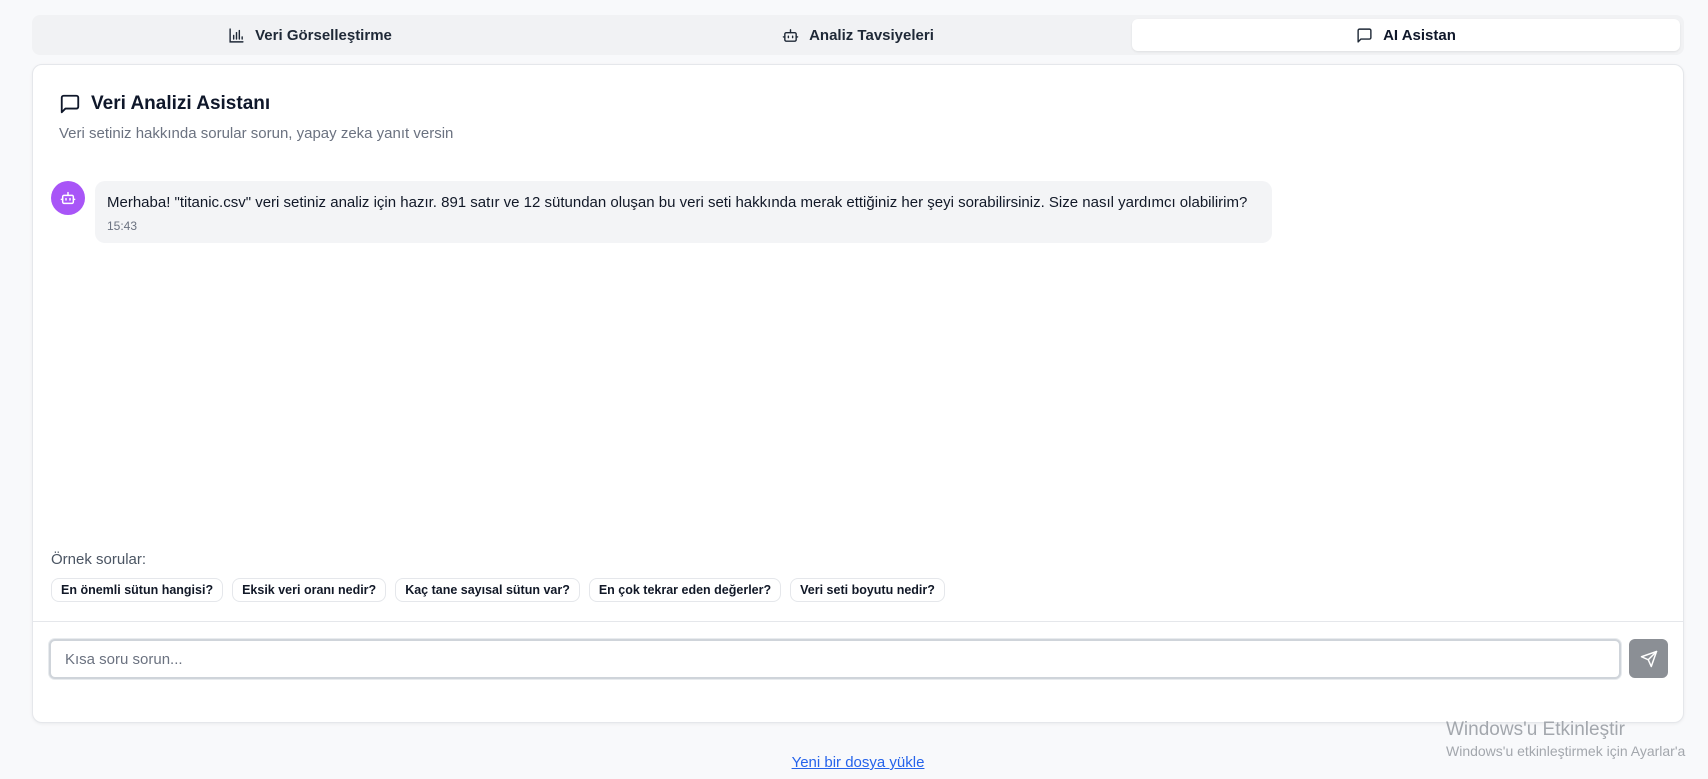 Image resolution: width=1708 pixels, height=779 pixels. I want to click on chat-input, so click(835, 659).